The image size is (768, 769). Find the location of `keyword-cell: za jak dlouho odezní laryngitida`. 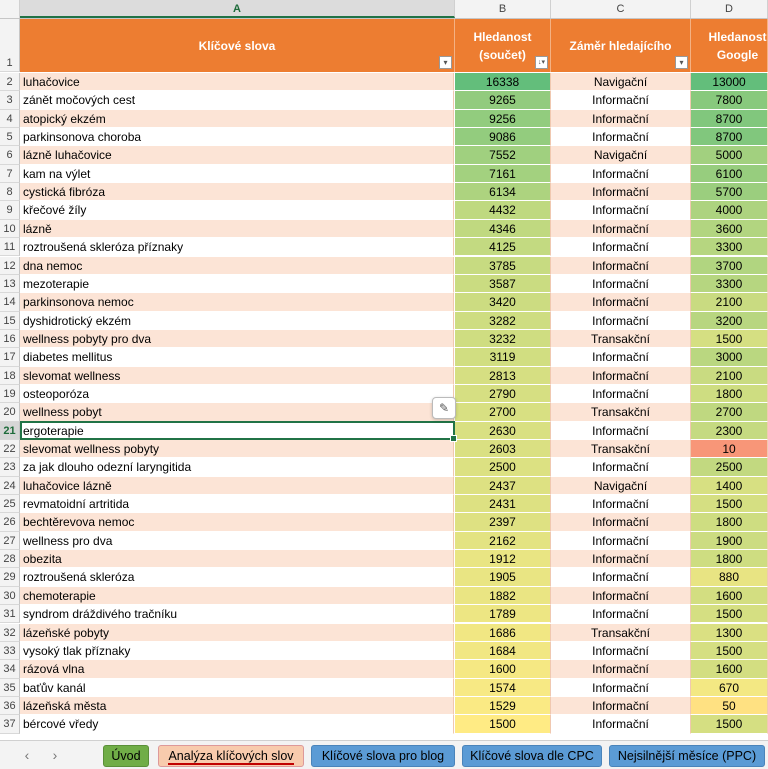

keyword-cell: za jak dlouho odezní laryngitida is located at coordinates (237, 467).